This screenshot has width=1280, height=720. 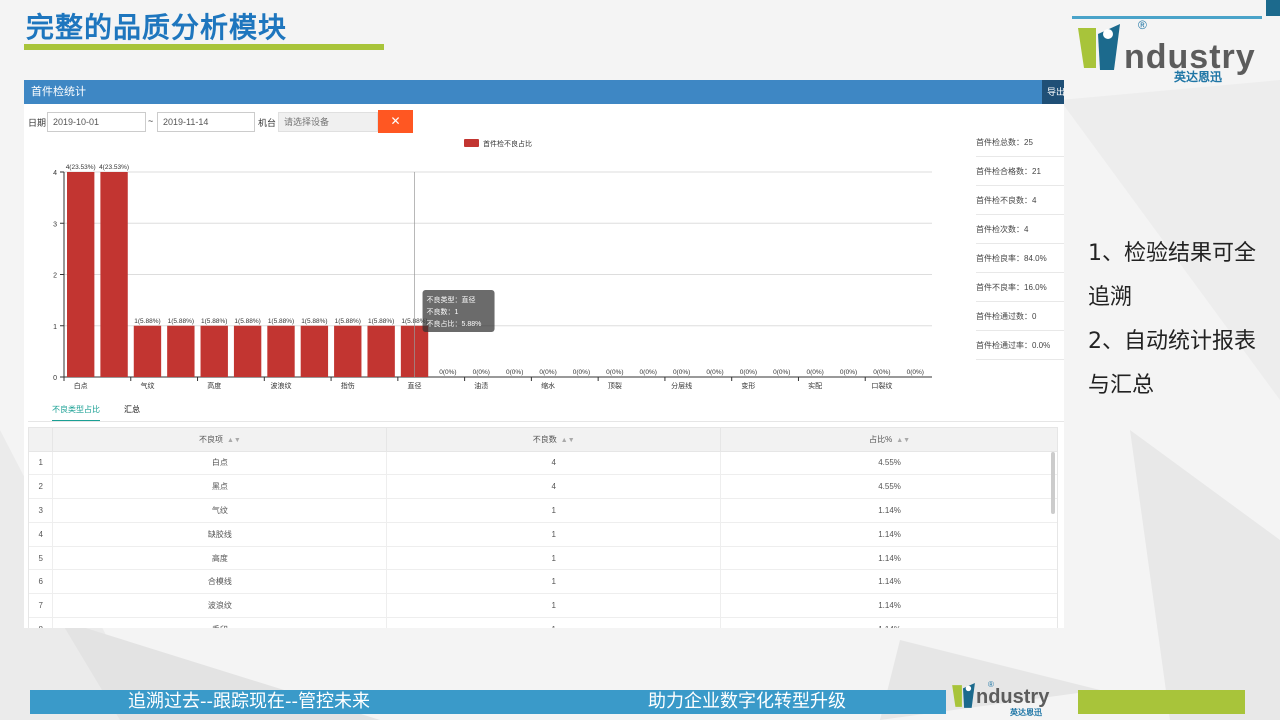 I want to click on x-tick-label: 波浪纹, so click(x=281, y=385).